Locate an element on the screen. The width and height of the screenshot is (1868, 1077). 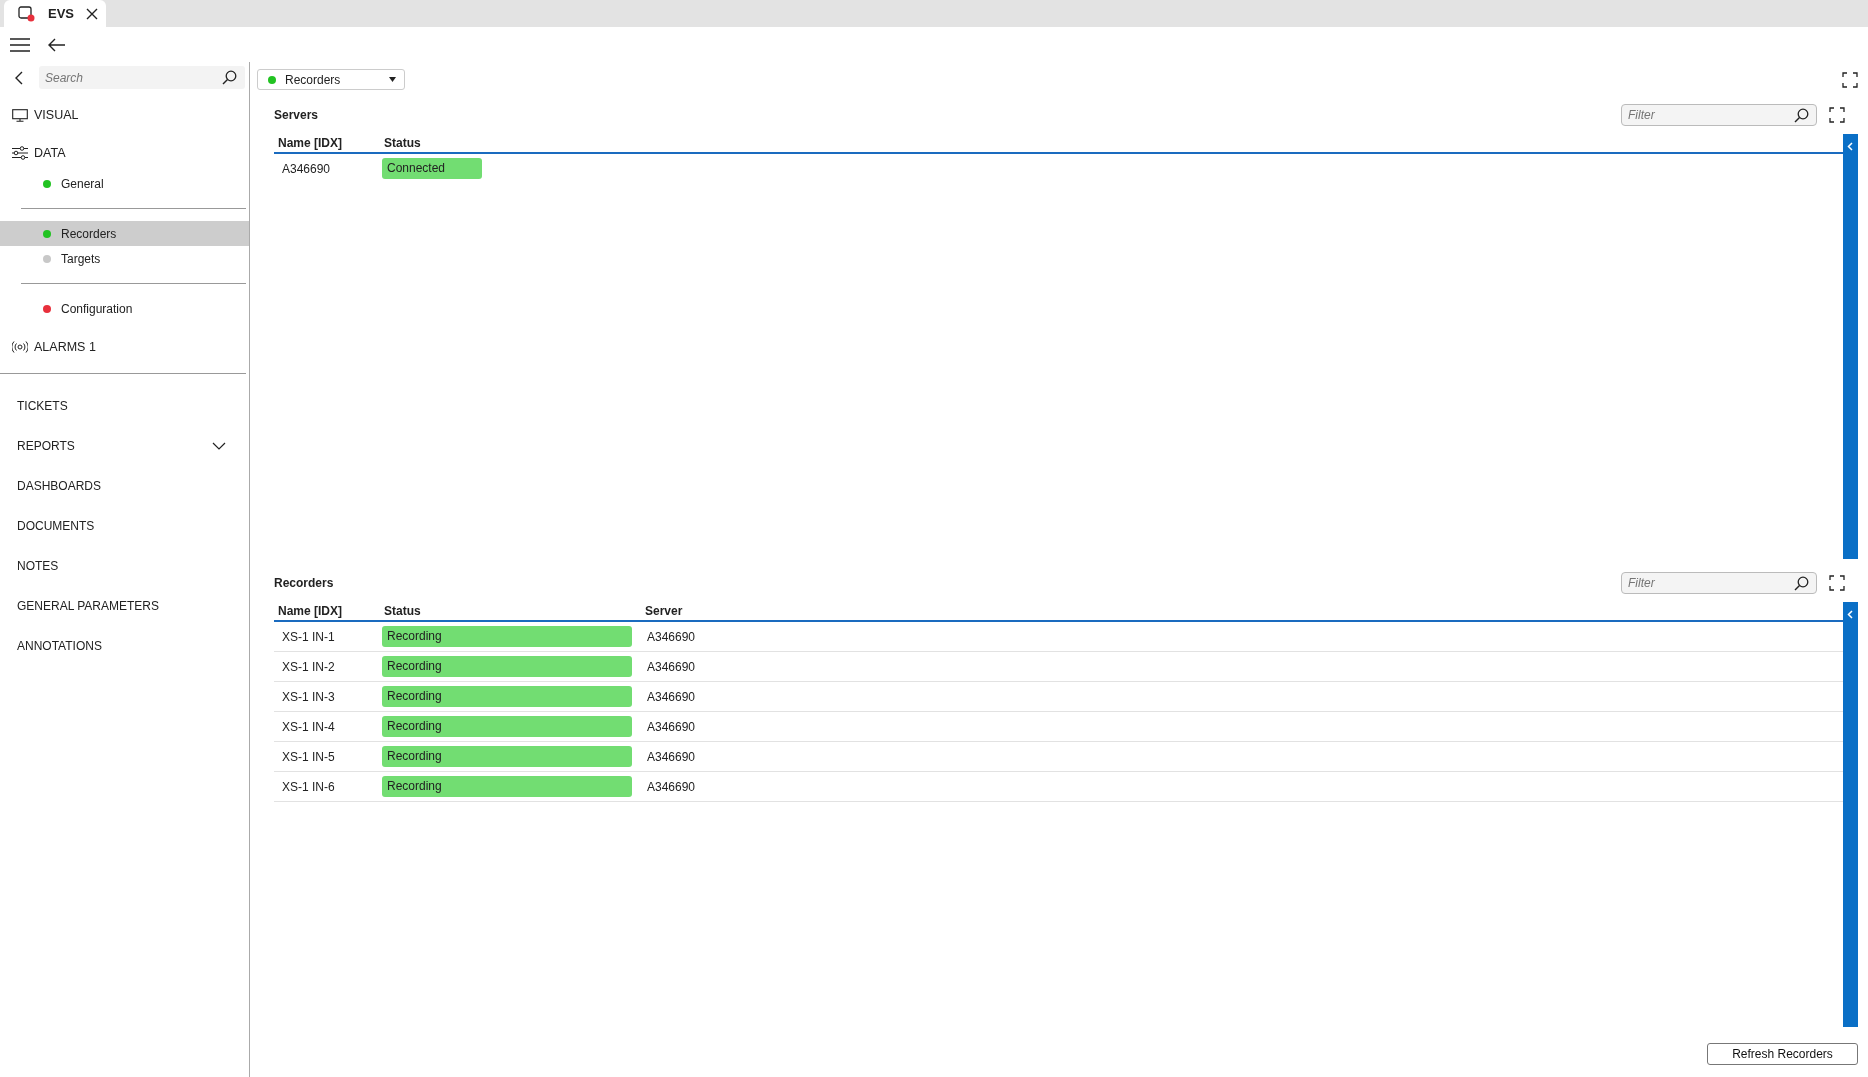
menu-item: REPORTS is located at coordinates (123, 446).